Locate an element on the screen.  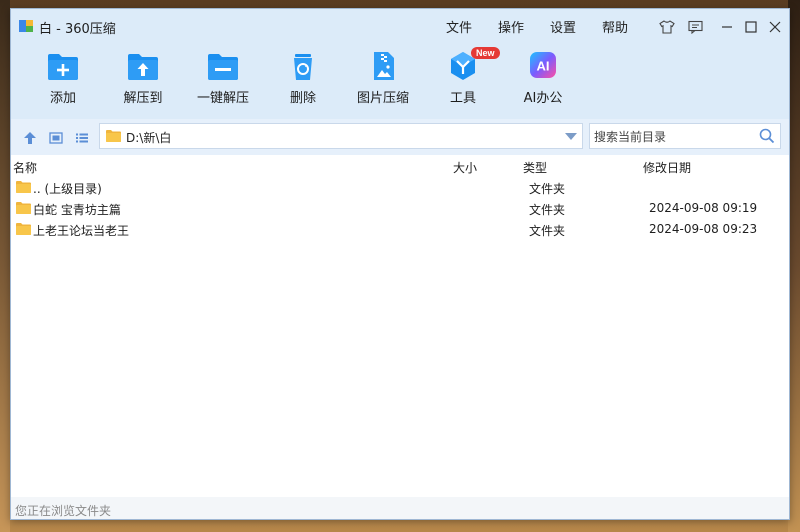
menu-bar: 文件 操作 设置 帮助 is located at coordinates (537, 26).